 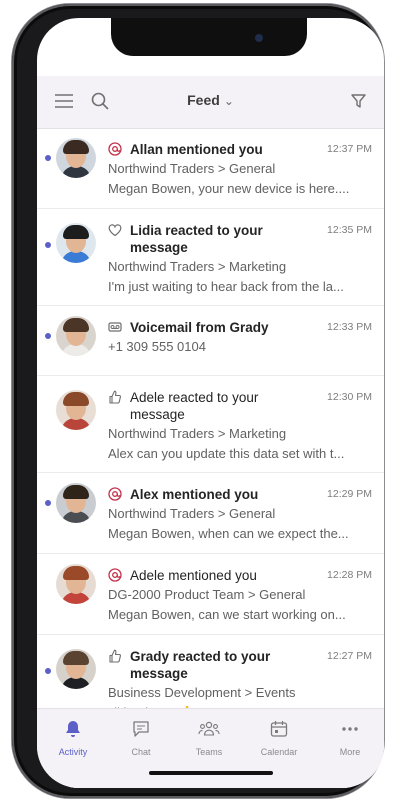 I want to click on feed-item-title: Voicemail from Grady, so click(x=199, y=327).